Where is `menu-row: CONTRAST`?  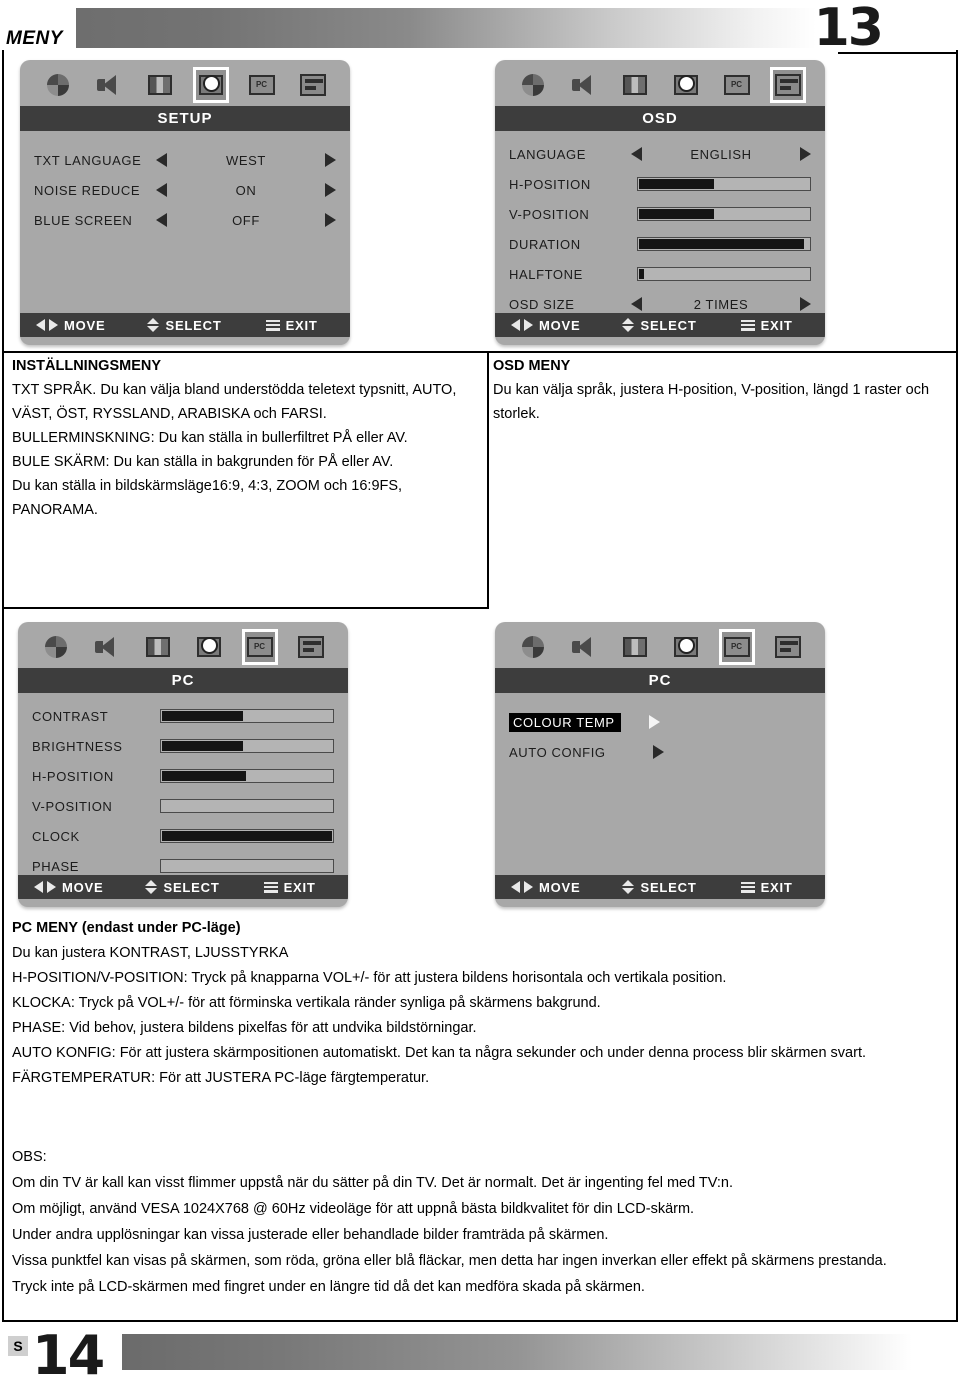 menu-row: CONTRAST is located at coordinates (183, 716).